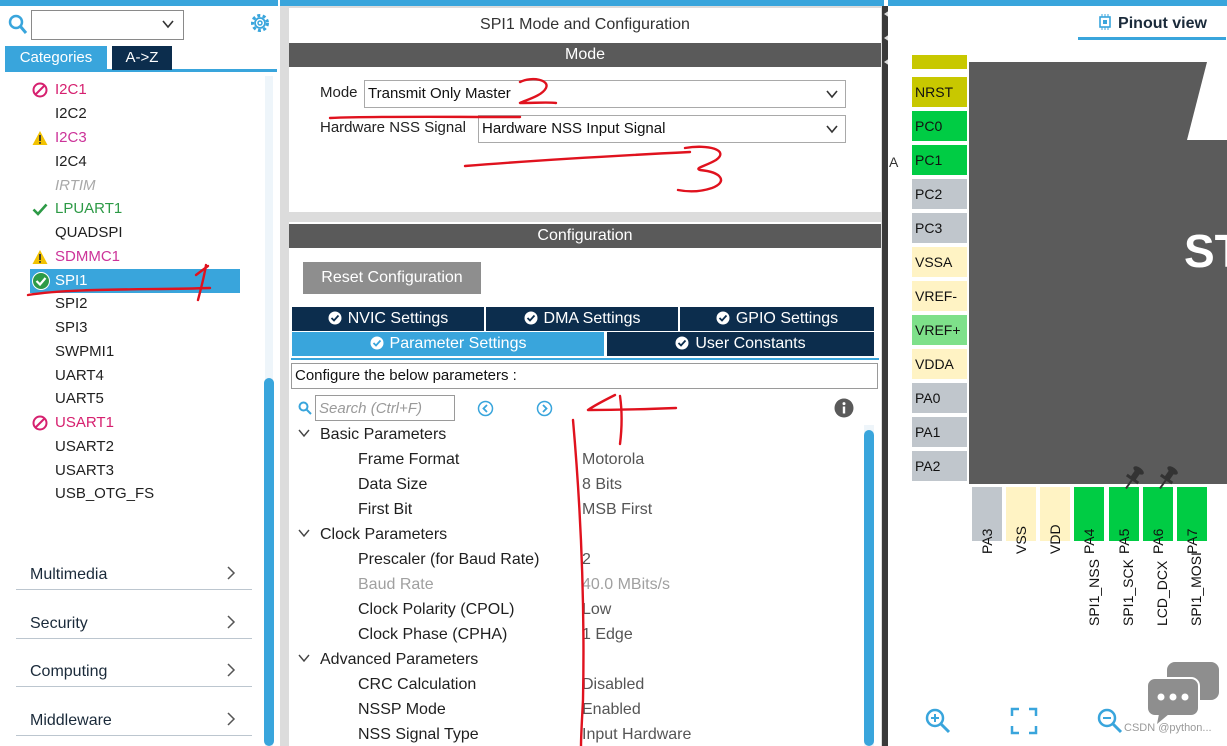 The width and height of the screenshot is (1227, 746). What do you see at coordinates (398, 318) in the screenshot?
I see `tab-label: NVIC Settings` at bounding box center [398, 318].